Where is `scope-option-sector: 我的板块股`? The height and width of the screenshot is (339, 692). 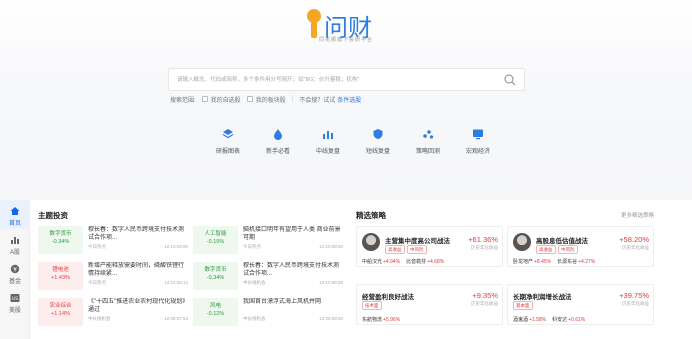 scope-option-sector: 我的板块股 is located at coordinates (271, 99).